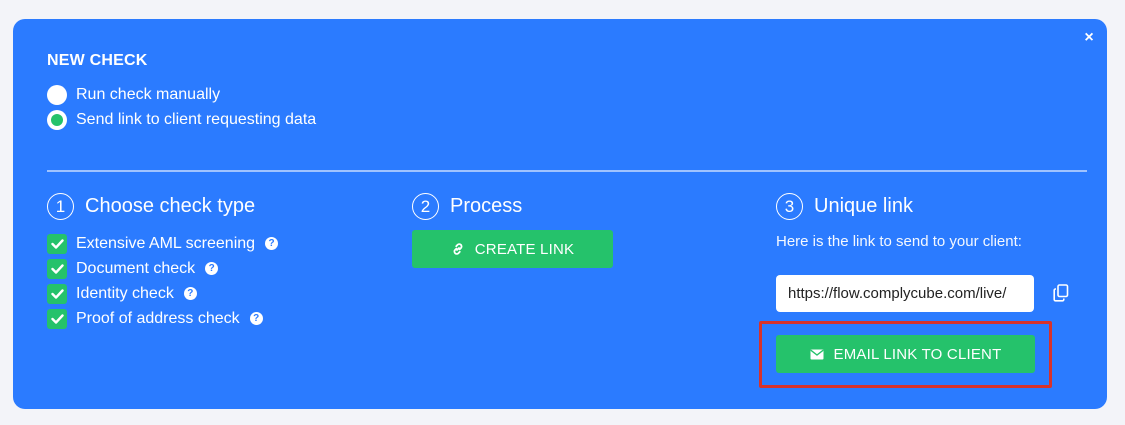 Image resolution: width=1125 pixels, height=425 pixels. Describe the element at coordinates (125, 293) in the screenshot. I see `check-item-identity-label: Identity check` at that location.